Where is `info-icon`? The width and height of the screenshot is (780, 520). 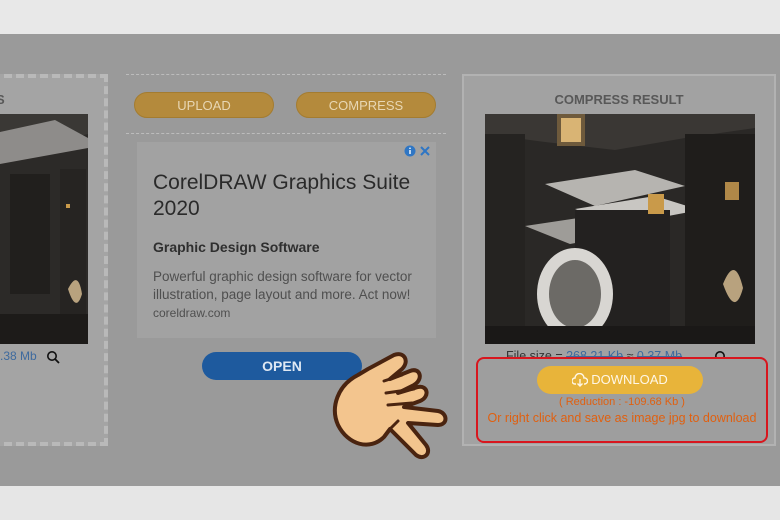 info-icon is located at coordinates (410, 151).